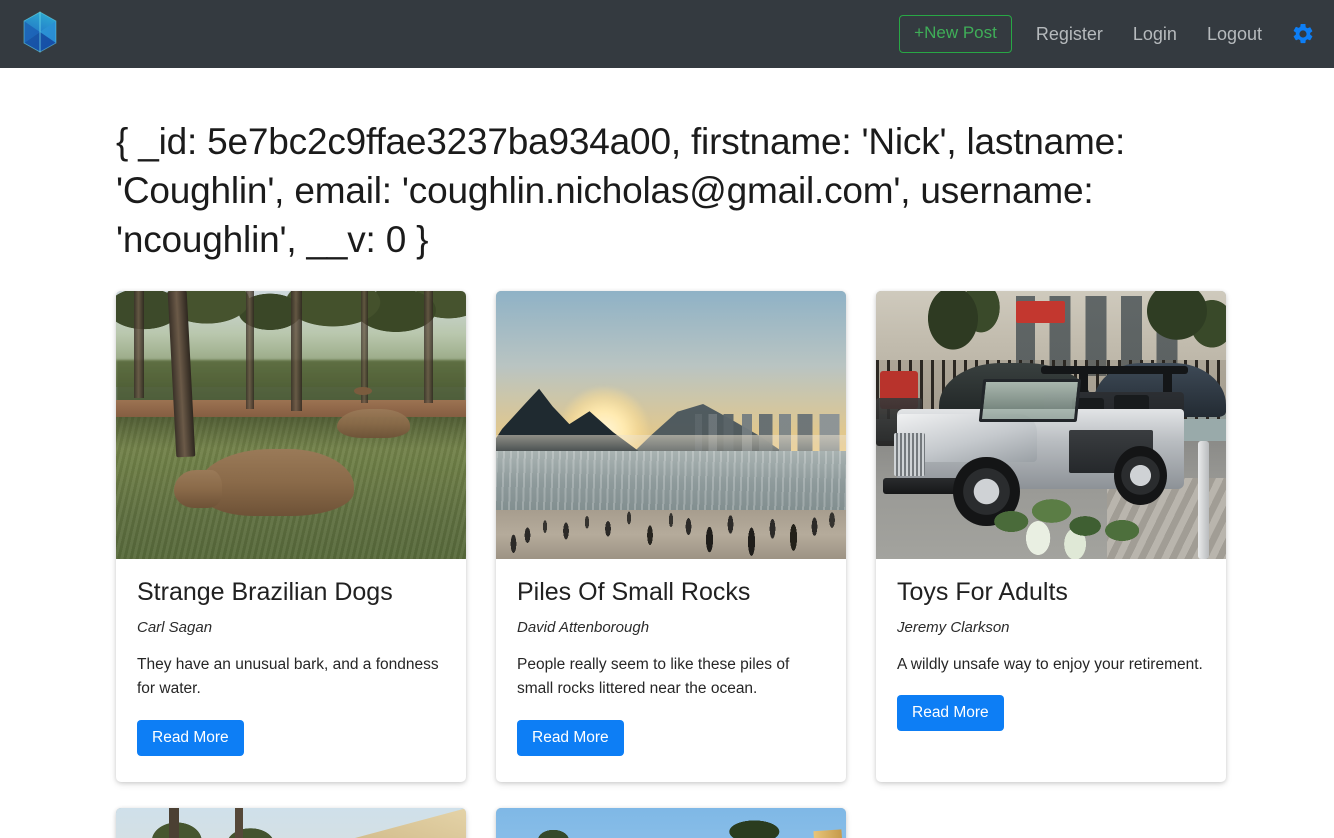 Image resolution: width=1334 pixels, height=838 pixels. Describe the element at coordinates (955, 34) in the screenshot. I see `new-post-button: +New Post` at that location.